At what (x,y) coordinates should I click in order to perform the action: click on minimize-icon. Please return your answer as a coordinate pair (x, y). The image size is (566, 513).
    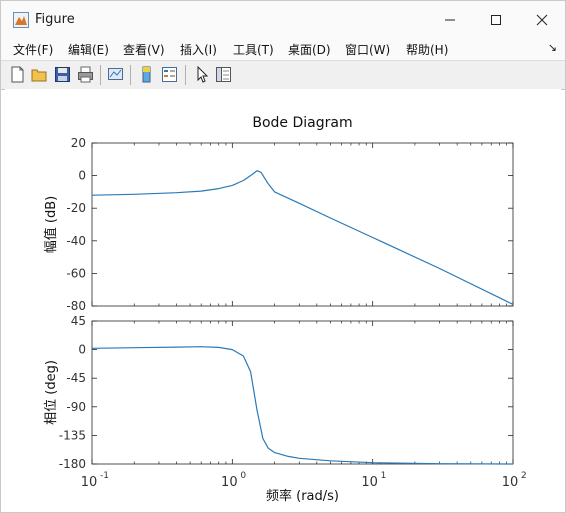
    Looking at the image, I should click on (450, 20).